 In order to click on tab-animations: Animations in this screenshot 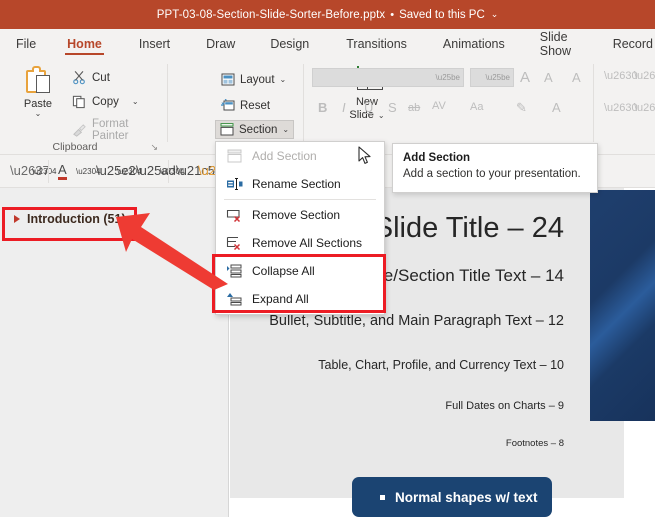, I will do `click(474, 43)`.